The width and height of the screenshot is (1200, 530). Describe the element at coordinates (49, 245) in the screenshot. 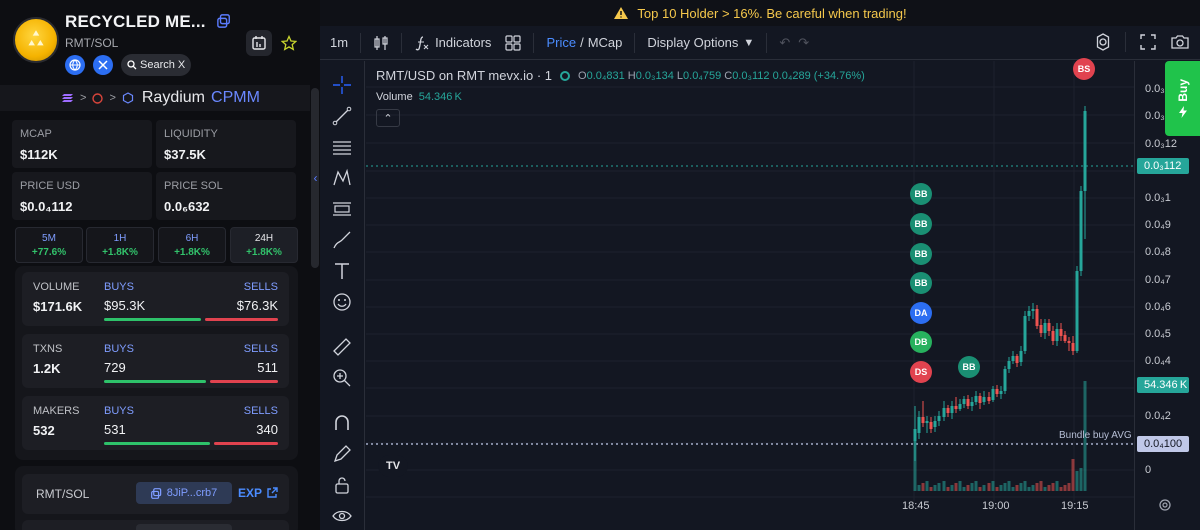

I see `timeframe-tab-5m: 5M +77.6%` at that location.